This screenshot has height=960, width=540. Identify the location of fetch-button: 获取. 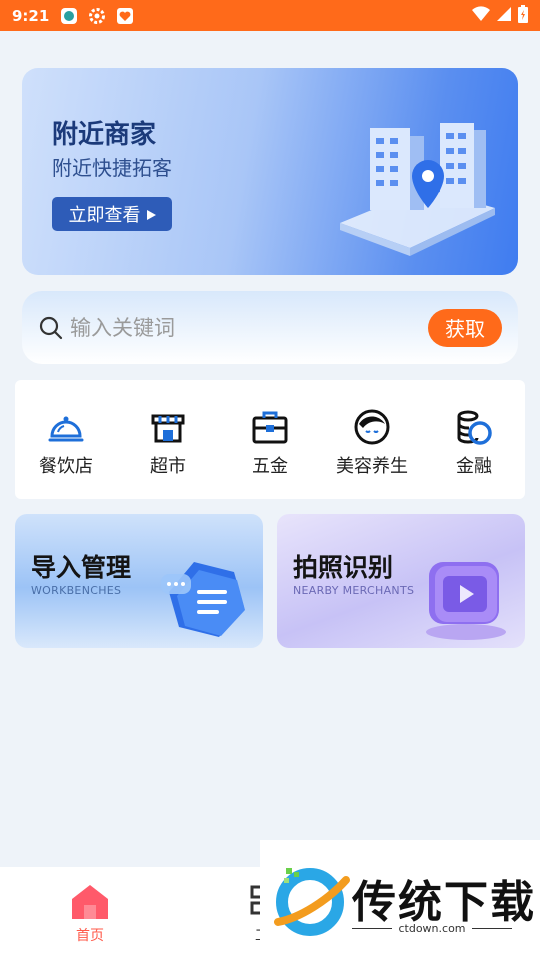
(465, 327).